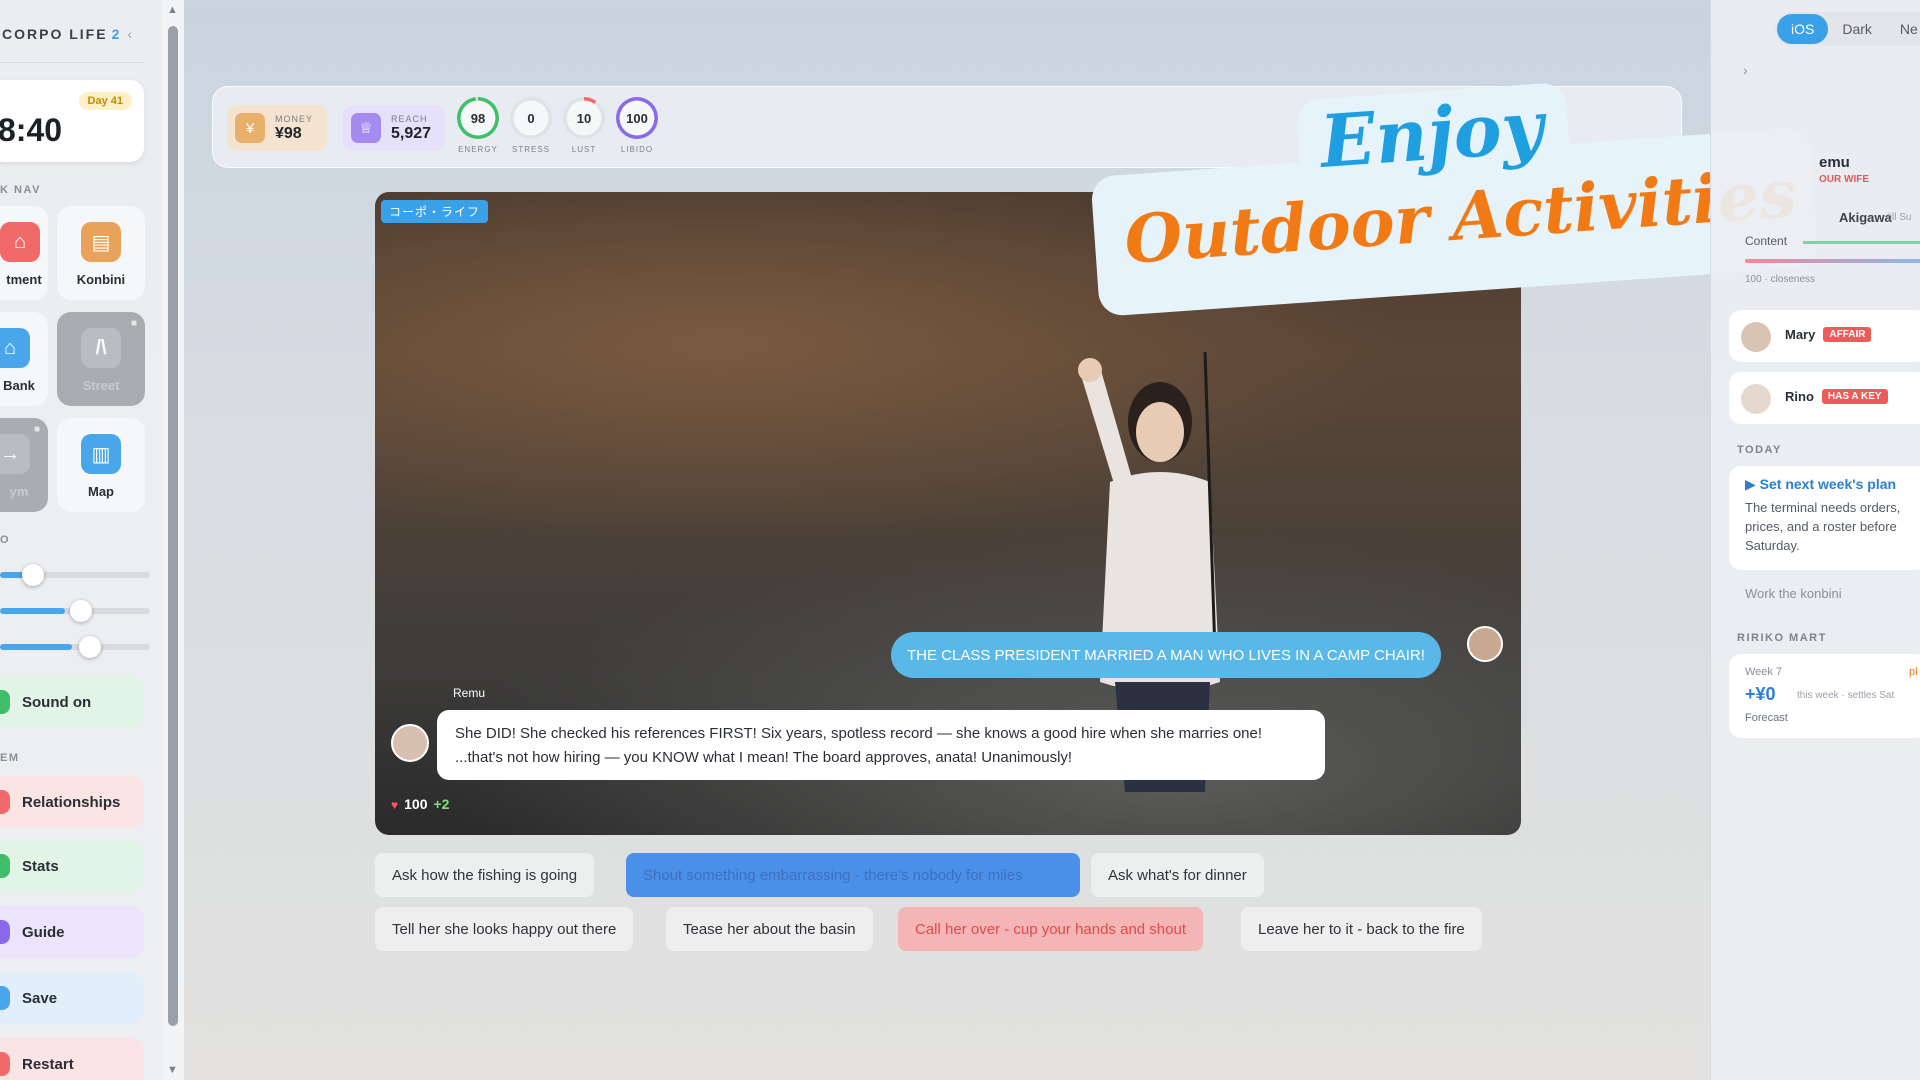 This screenshot has height=1080, width=1920. What do you see at coordinates (1824, 398) in the screenshot?
I see `contact-card-rino: Rino HAS A KEY` at bounding box center [1824, 398].